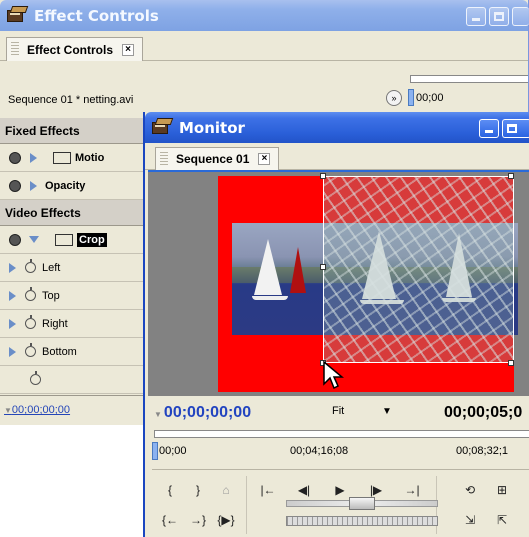  Describe the element at coordinates (73, 296) in the screenshot. I see `param-row-top: Top` at that location.